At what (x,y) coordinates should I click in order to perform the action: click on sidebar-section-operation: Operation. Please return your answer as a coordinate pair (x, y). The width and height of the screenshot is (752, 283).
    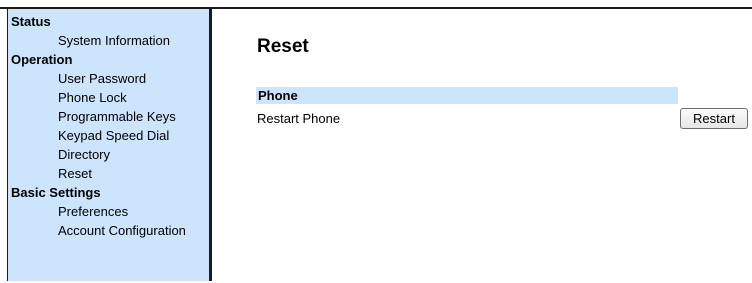
    Looking at the image, I should click on (42, 59).